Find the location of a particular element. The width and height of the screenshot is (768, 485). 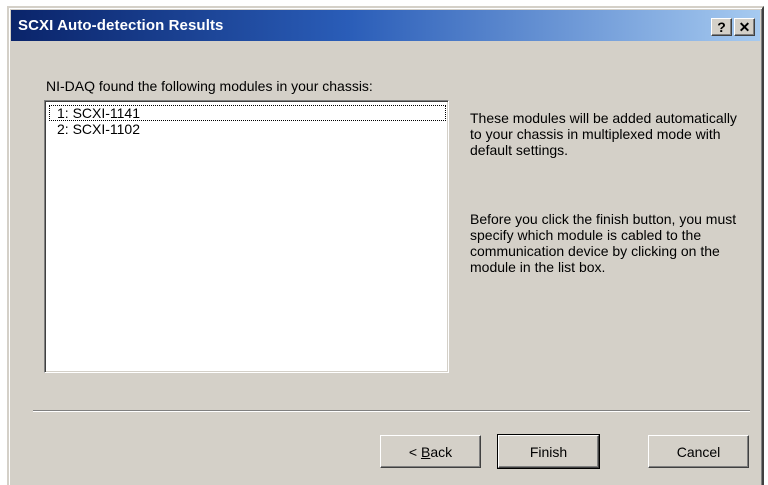

list-item-module-1: 1: SCXI-1141 is located at coordinates (247, 113).